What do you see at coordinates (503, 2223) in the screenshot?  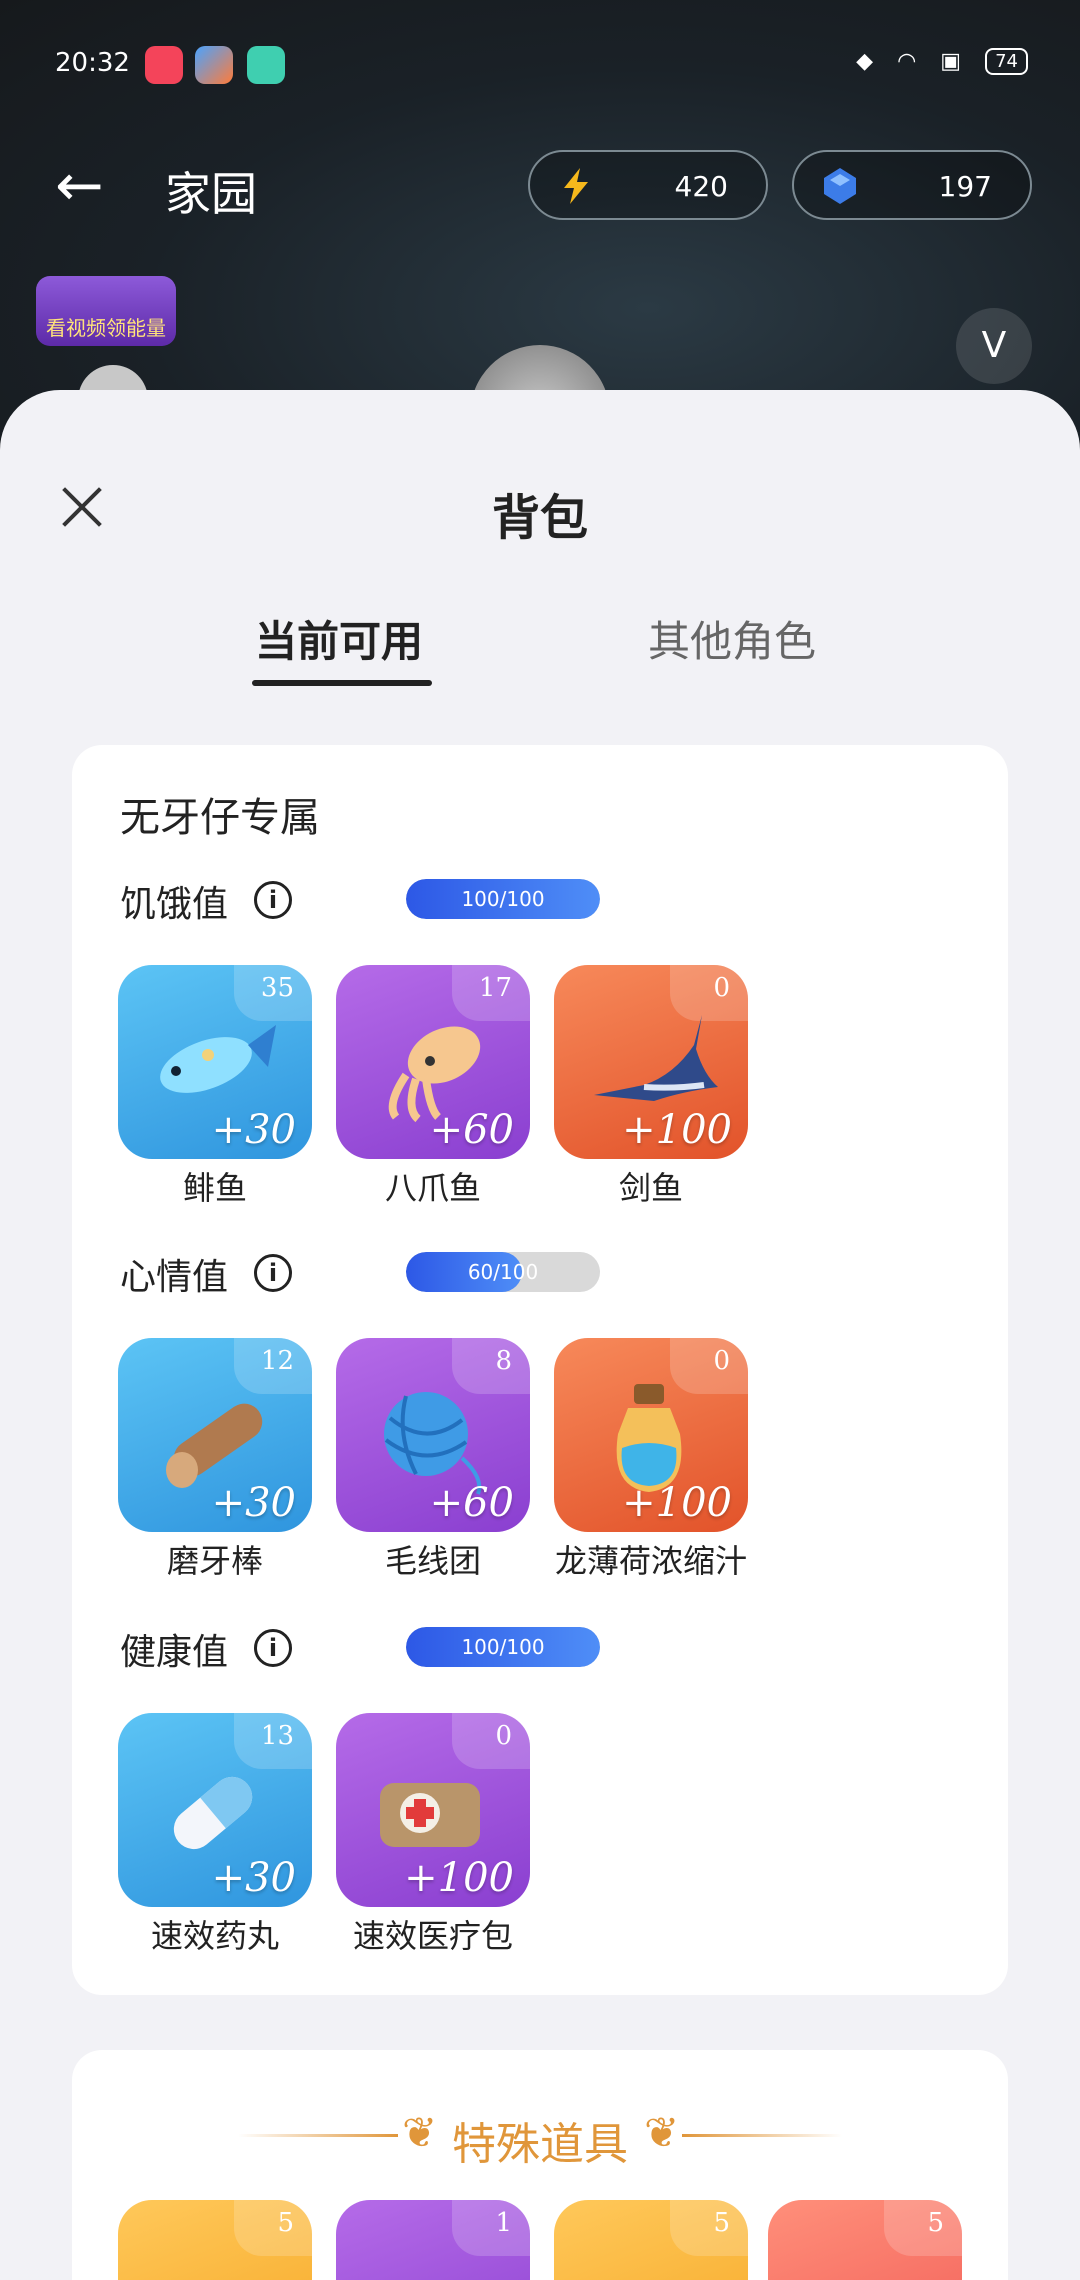 I see `item-count: 1` at bounding box center [503, 2223].